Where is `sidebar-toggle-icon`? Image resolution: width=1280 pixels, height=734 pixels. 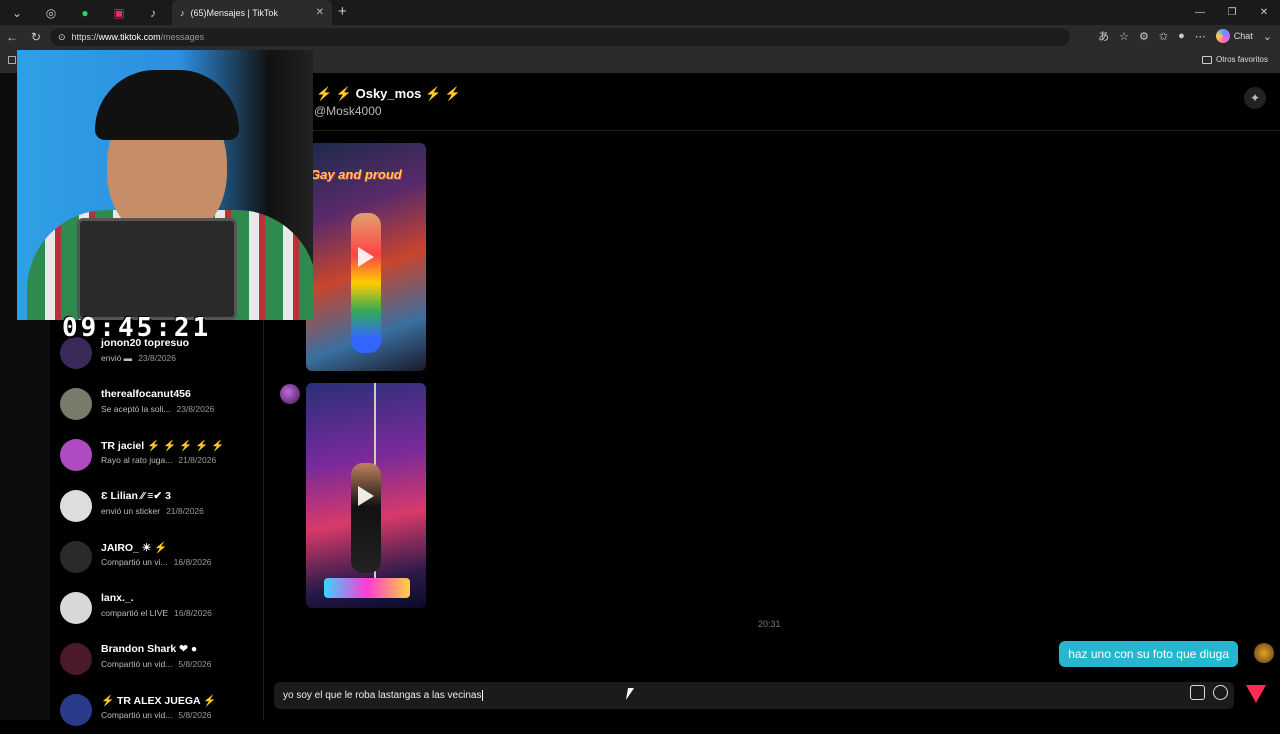
sidebar-toggle-icon is located at coordinates (12, 60).